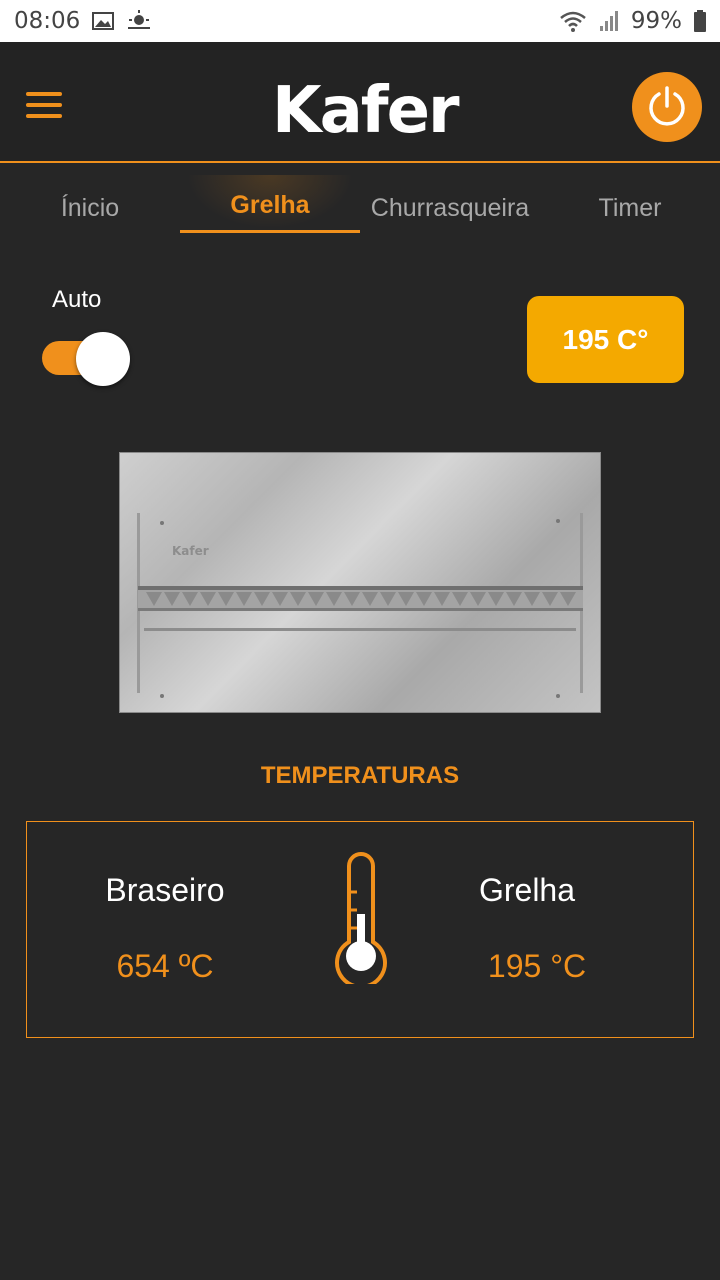 This screenshot has height=1280, width=720. Describe the element at coordinates (700, 21) in the screenshot. I see `battery-icon` at that location.